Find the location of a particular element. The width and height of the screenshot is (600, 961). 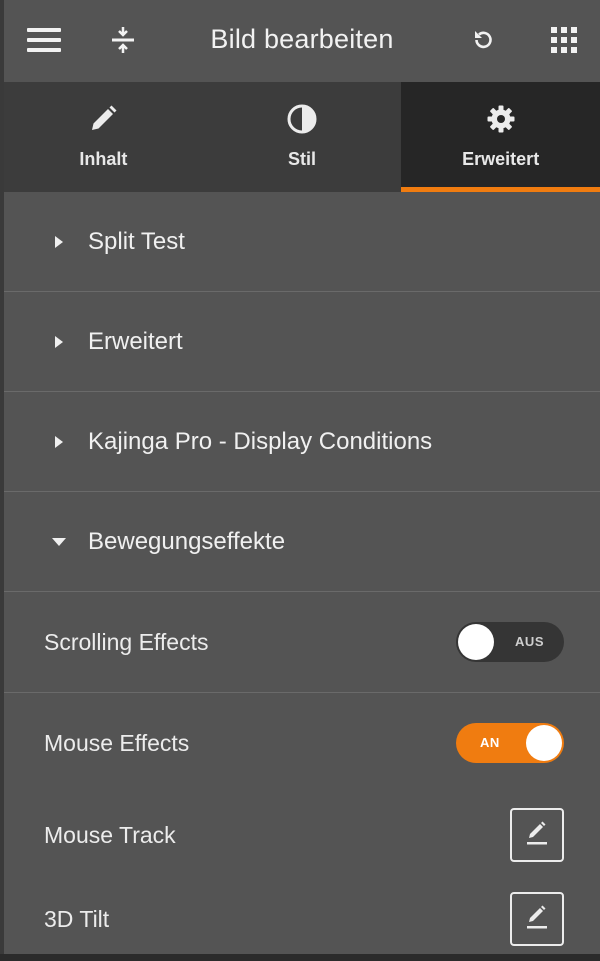

toggle-state-text: AUS is located at coordinates (529, 641).